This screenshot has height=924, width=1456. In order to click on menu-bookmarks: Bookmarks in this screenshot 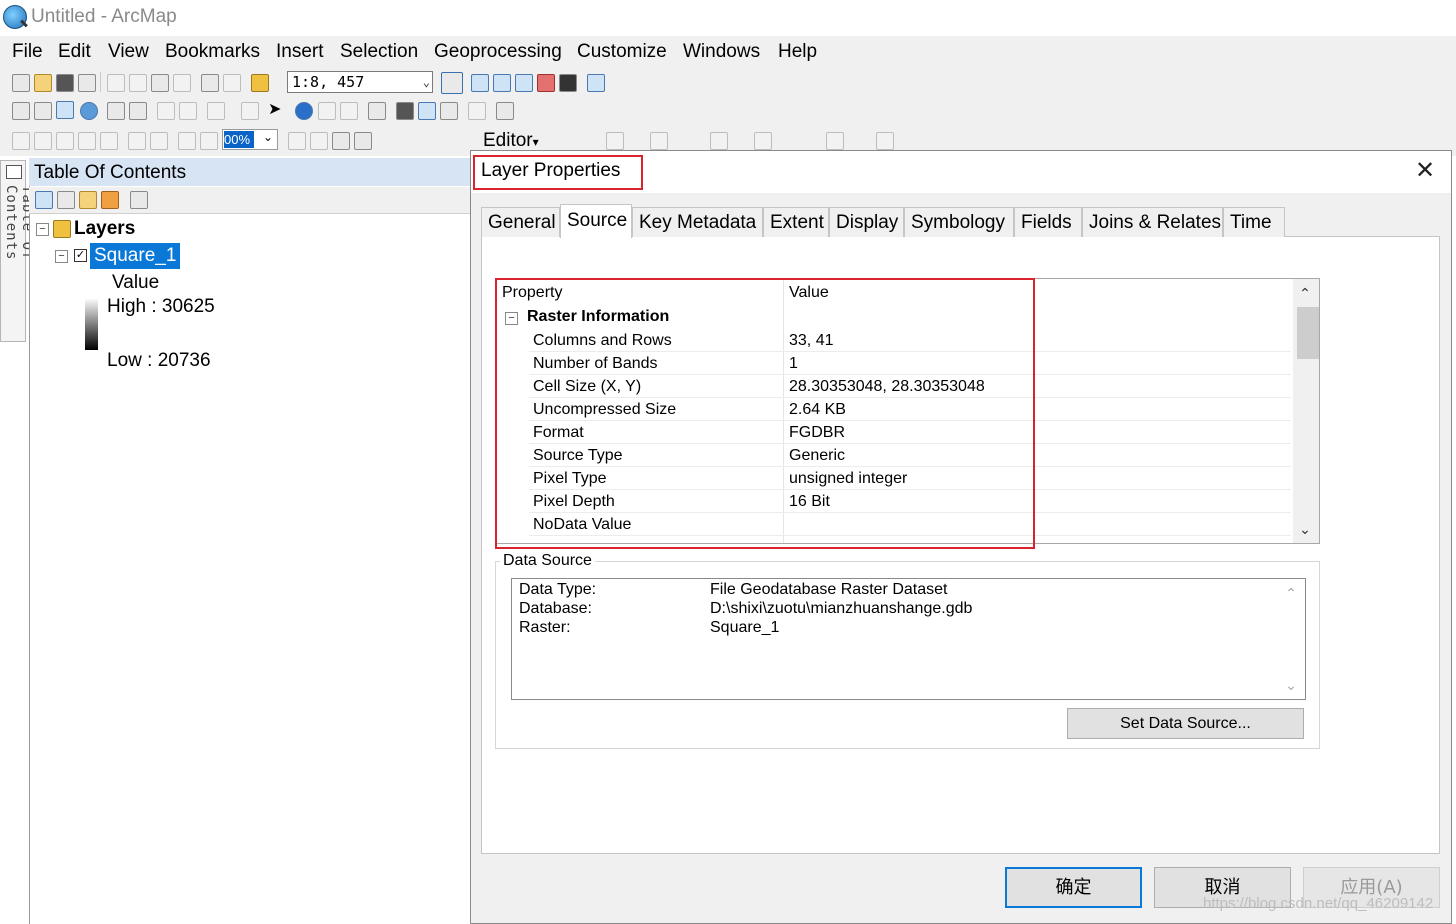, I will do `click(212, 52)`.